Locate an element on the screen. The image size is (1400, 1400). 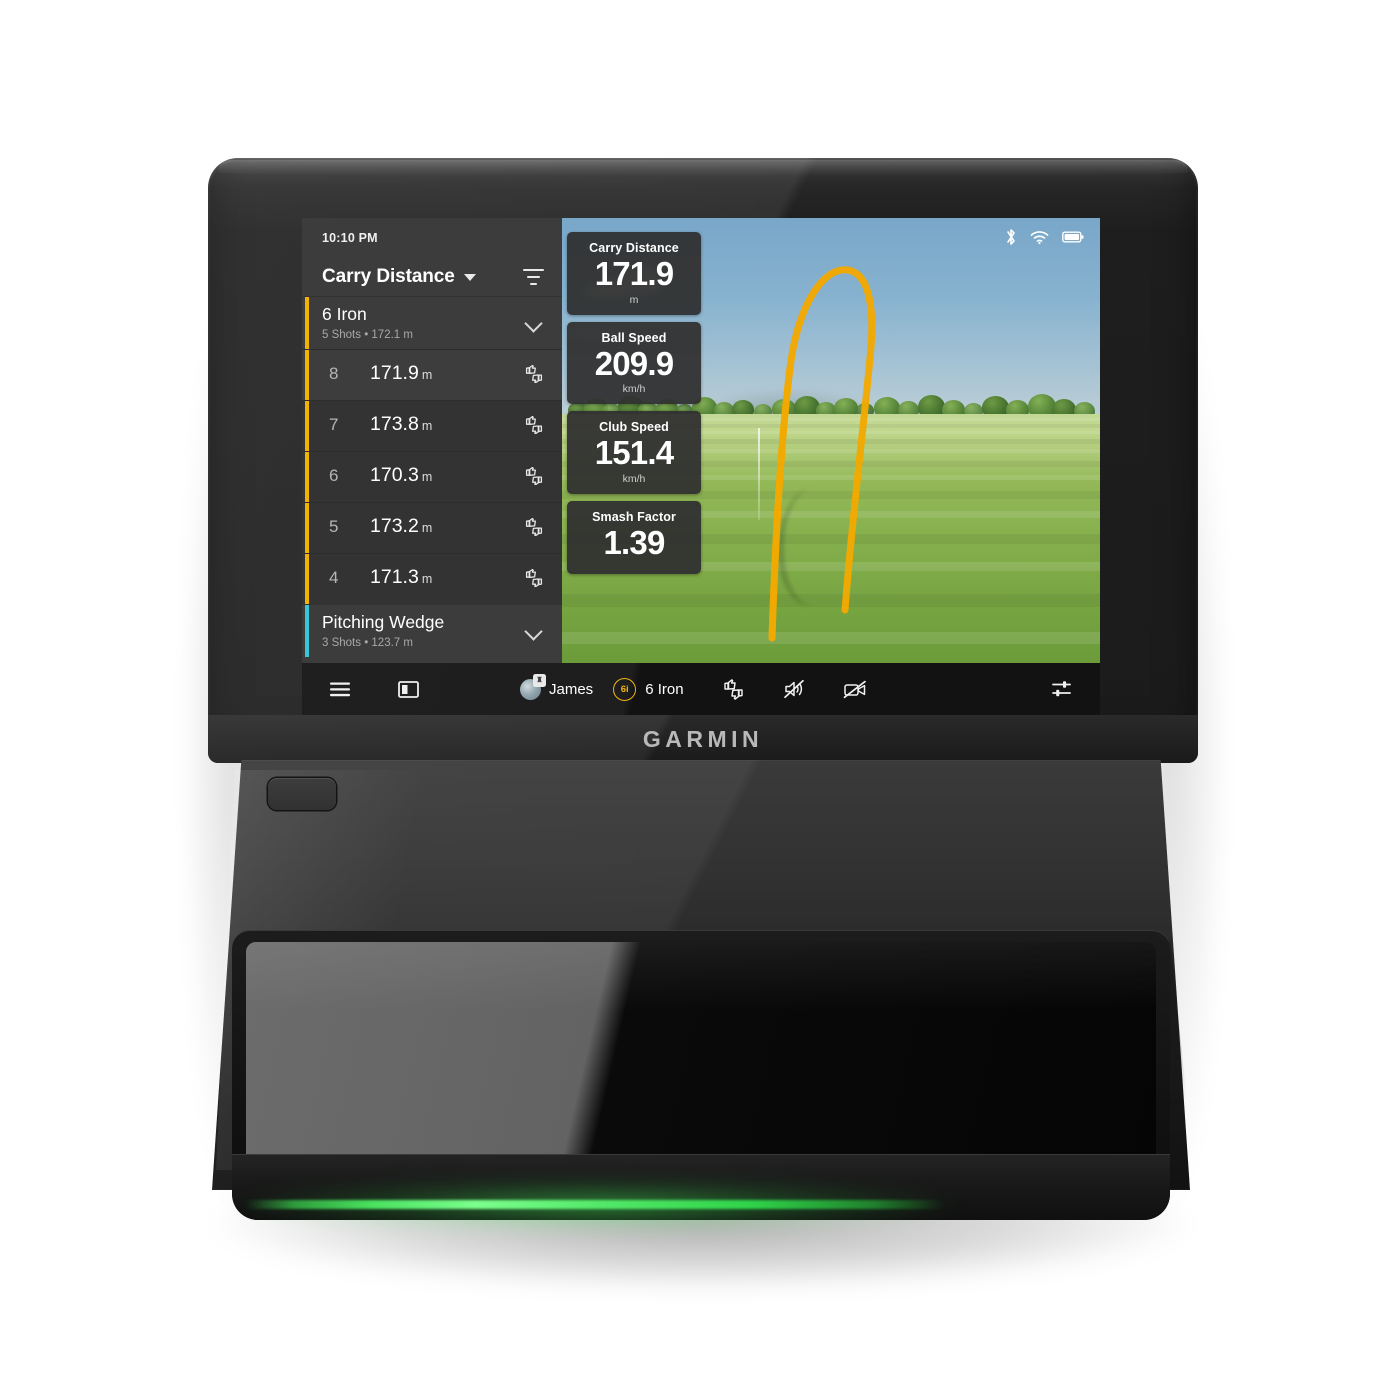
metric-card: Ball Speed 209.9 km/h is located at coordinates (634, 363).